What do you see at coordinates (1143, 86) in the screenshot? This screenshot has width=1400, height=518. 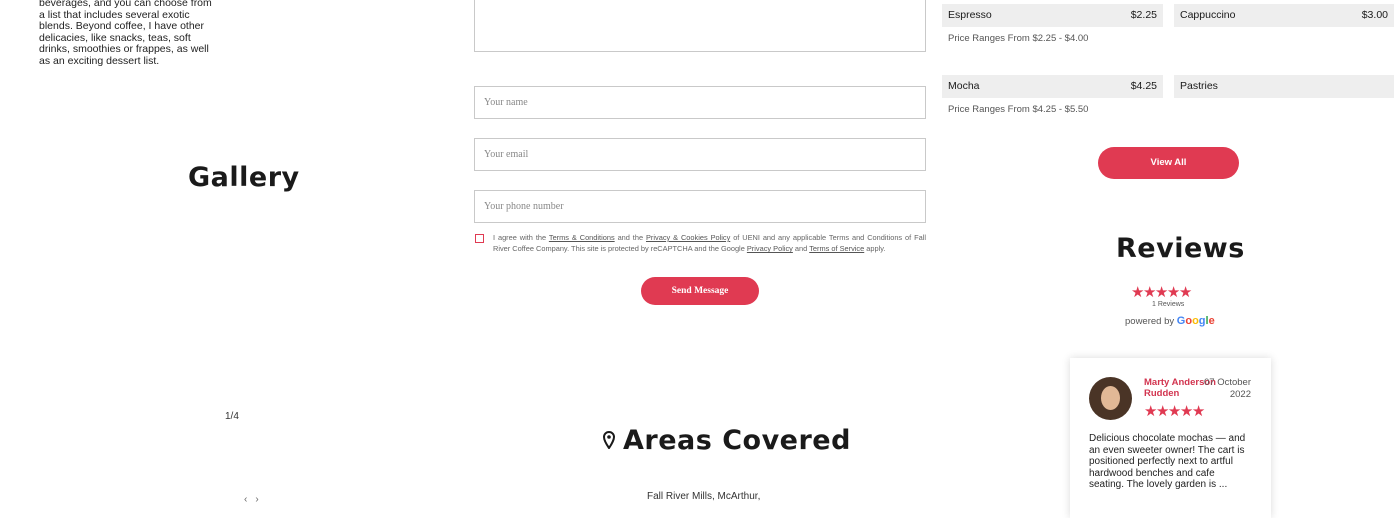 I see `menu-item-price: $4.25` at bounding box center [1143, 86].